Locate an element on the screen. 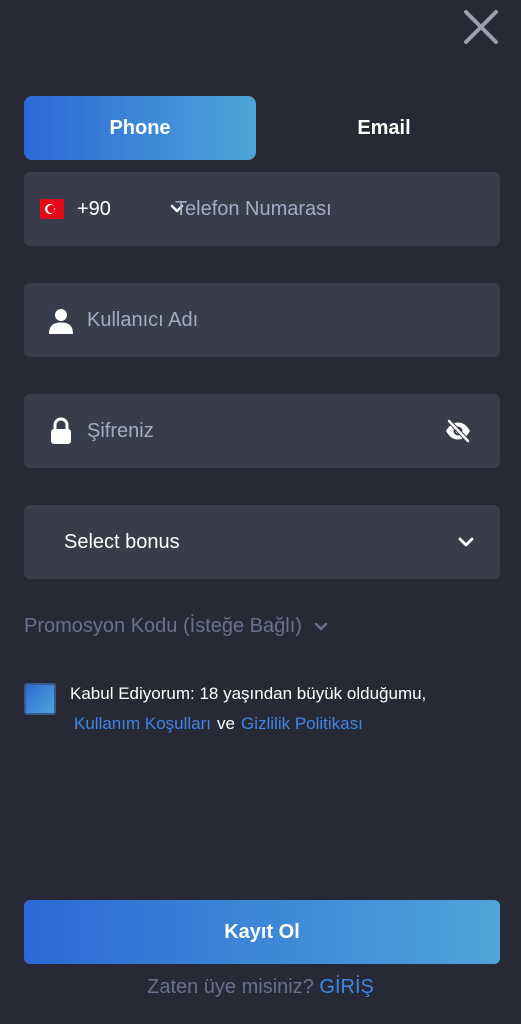 The width and height of the screenshot is (521, 1024). terms-links: Kullanım Koşulları ve Gizlilik Politikası is located at coordinates (218, 724).